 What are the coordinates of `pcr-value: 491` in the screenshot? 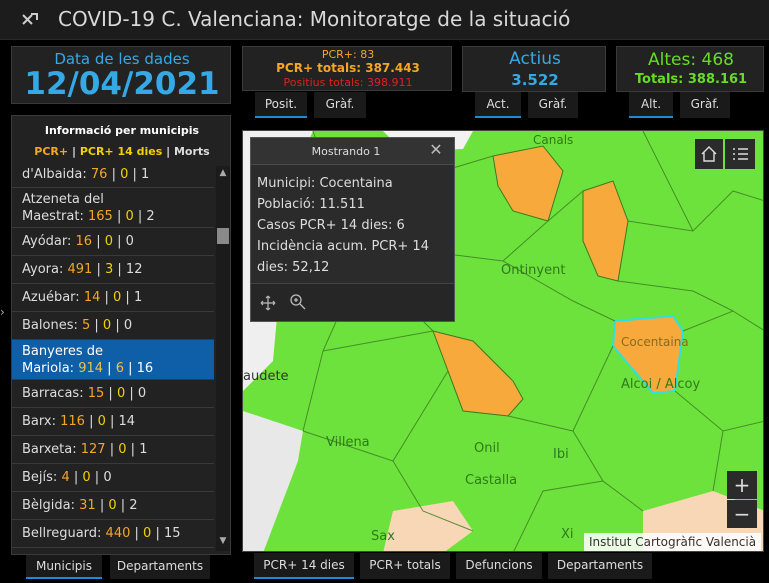 It's located at (80, 269).